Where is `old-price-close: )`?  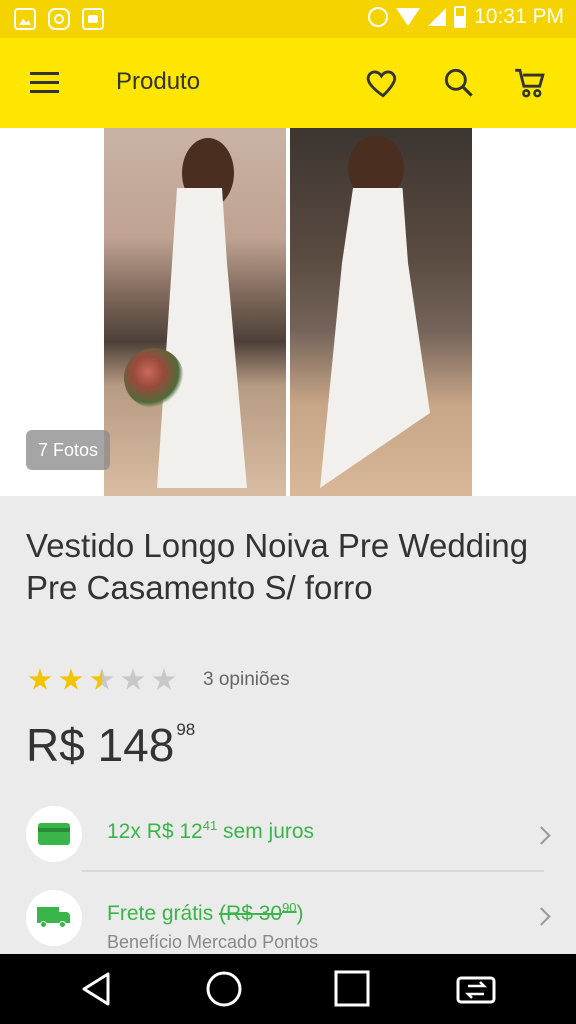 old-price-close: ) is located at coordinates (300, 913).